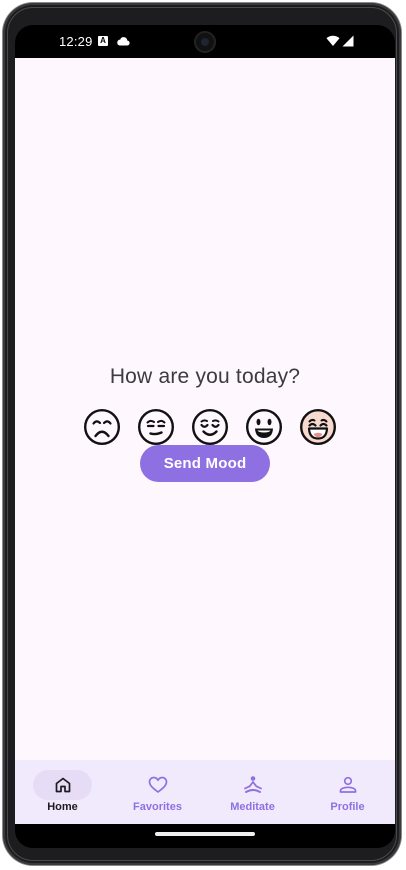  I want to click on a-notification-icon: A, so click(103, 41).